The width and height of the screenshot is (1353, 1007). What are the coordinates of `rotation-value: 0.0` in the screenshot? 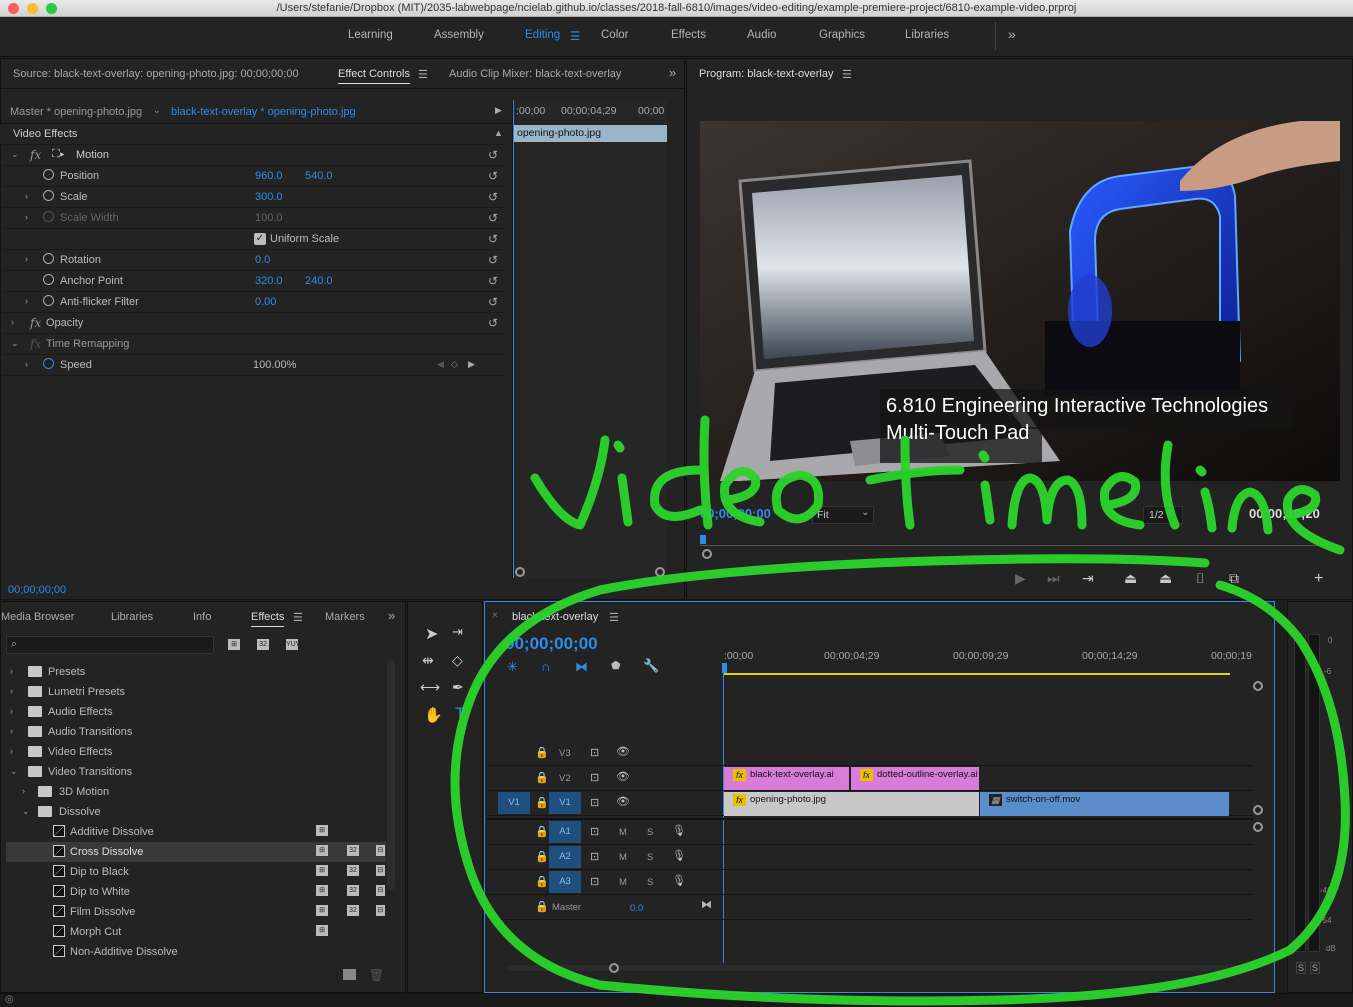 It's located at (262, 260).